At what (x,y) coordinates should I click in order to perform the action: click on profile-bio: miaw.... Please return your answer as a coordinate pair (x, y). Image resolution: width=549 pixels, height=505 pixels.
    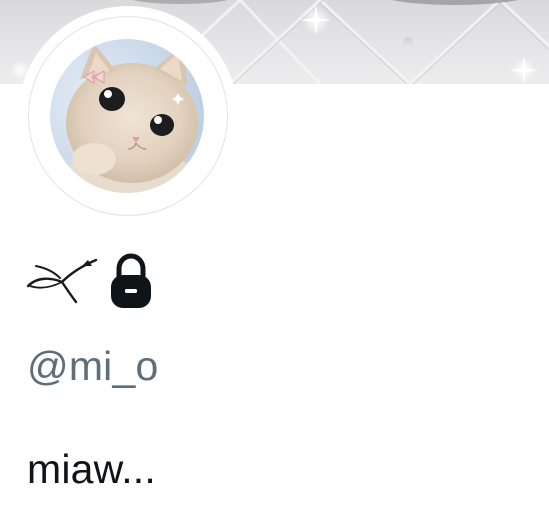
    Looking at the image, I should click on (91, 469).